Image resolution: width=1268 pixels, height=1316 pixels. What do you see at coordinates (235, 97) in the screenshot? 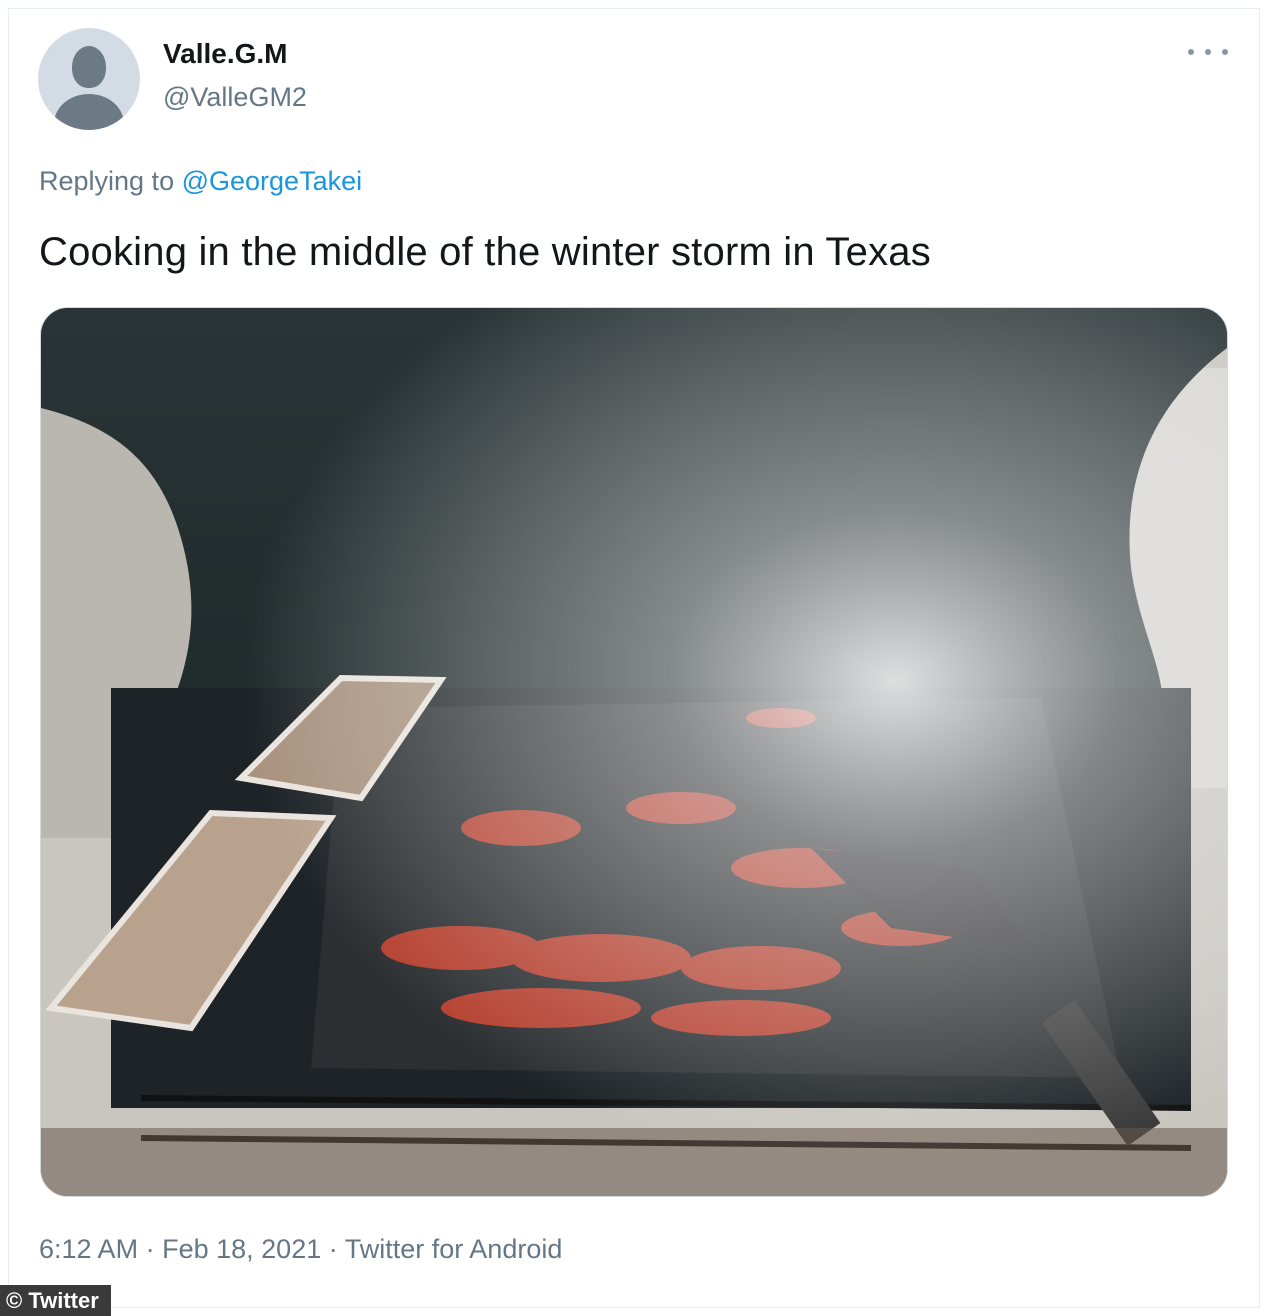
I see `user-handle: @ValleGM2` at bounding box center [235, 97].